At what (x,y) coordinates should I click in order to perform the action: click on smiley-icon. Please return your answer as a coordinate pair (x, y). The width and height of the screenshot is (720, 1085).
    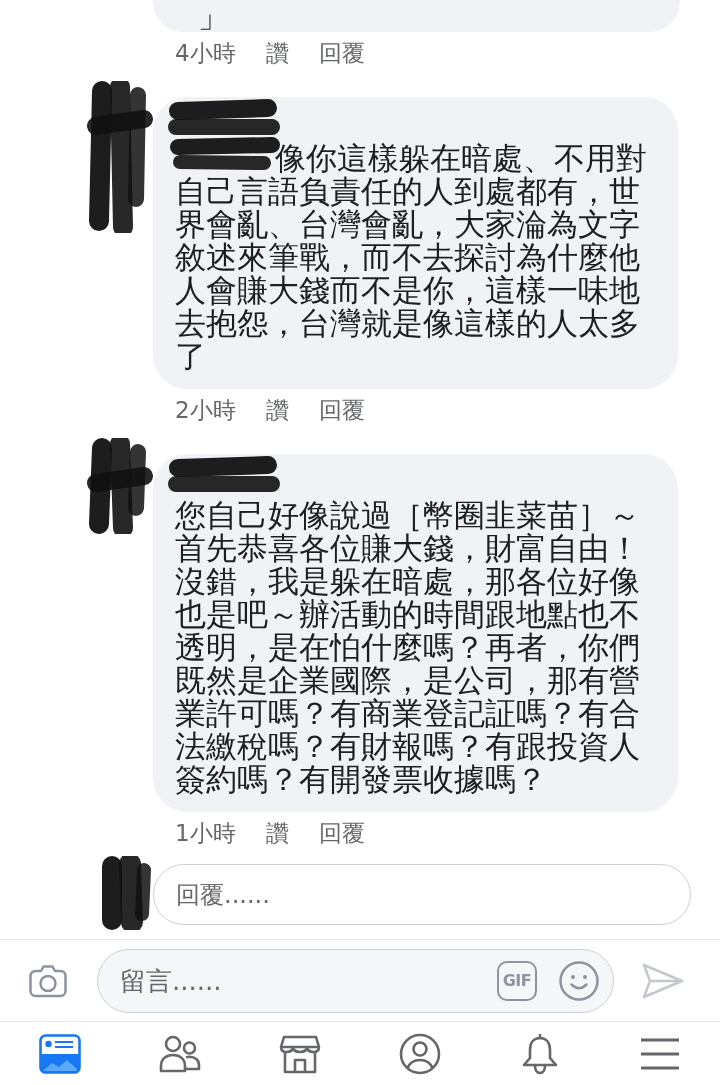
    Looking at the image, I should click on (579, 980).